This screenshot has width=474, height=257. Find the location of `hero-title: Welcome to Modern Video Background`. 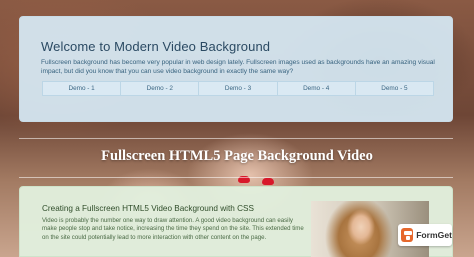

hero-title: Welcome to Modern Video Background is located at coordinates (156, 46).